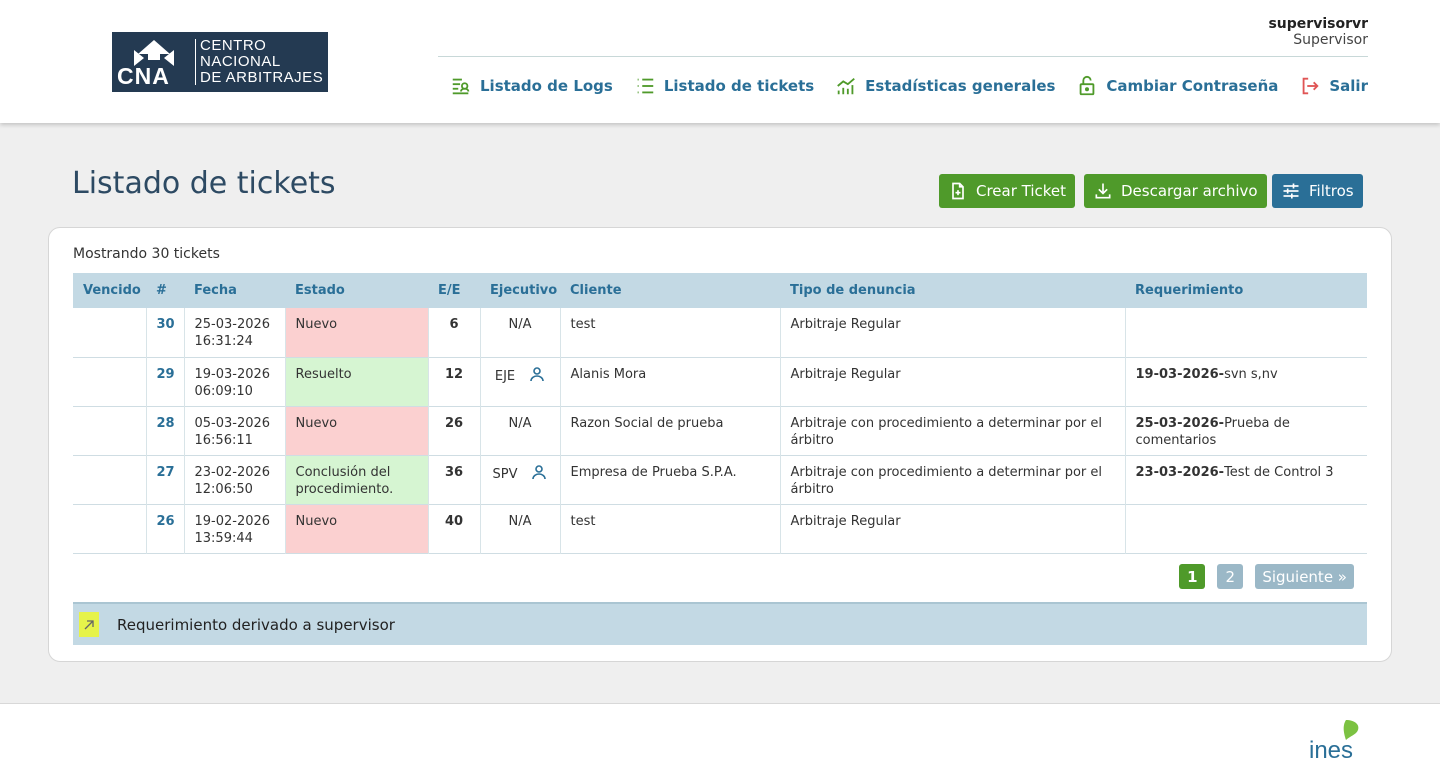 Image resolution: width=1440 pixels, height=768 pixels. I want to click on fecha-time: 16:31:24, so click(223, 341).